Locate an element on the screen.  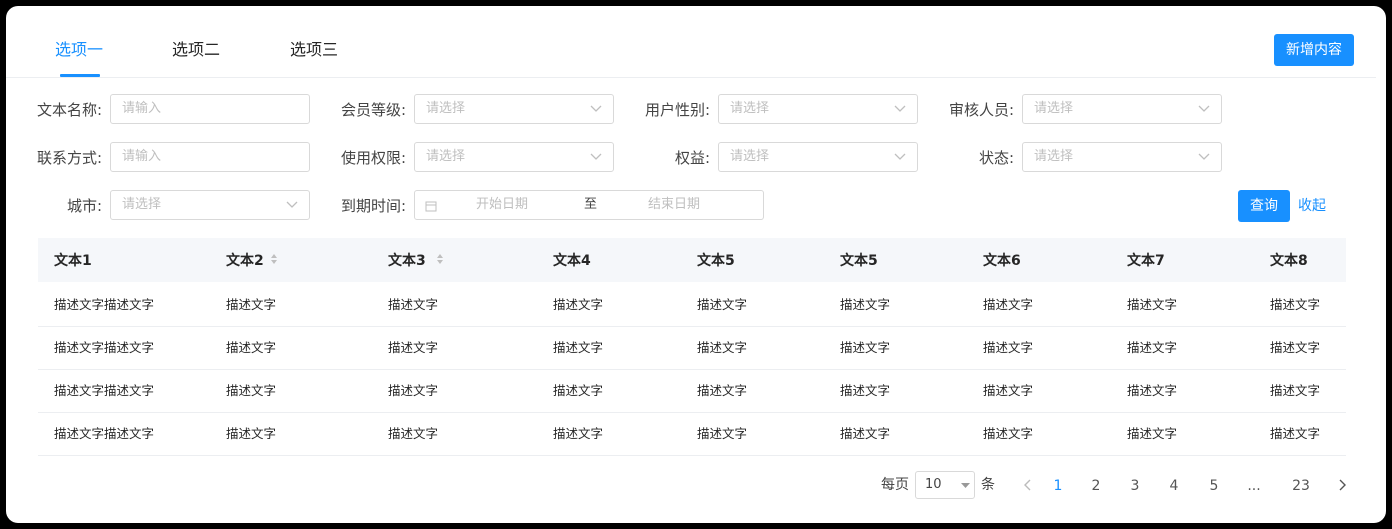
page-size-select: 10 is located at coordinates (945, 485).